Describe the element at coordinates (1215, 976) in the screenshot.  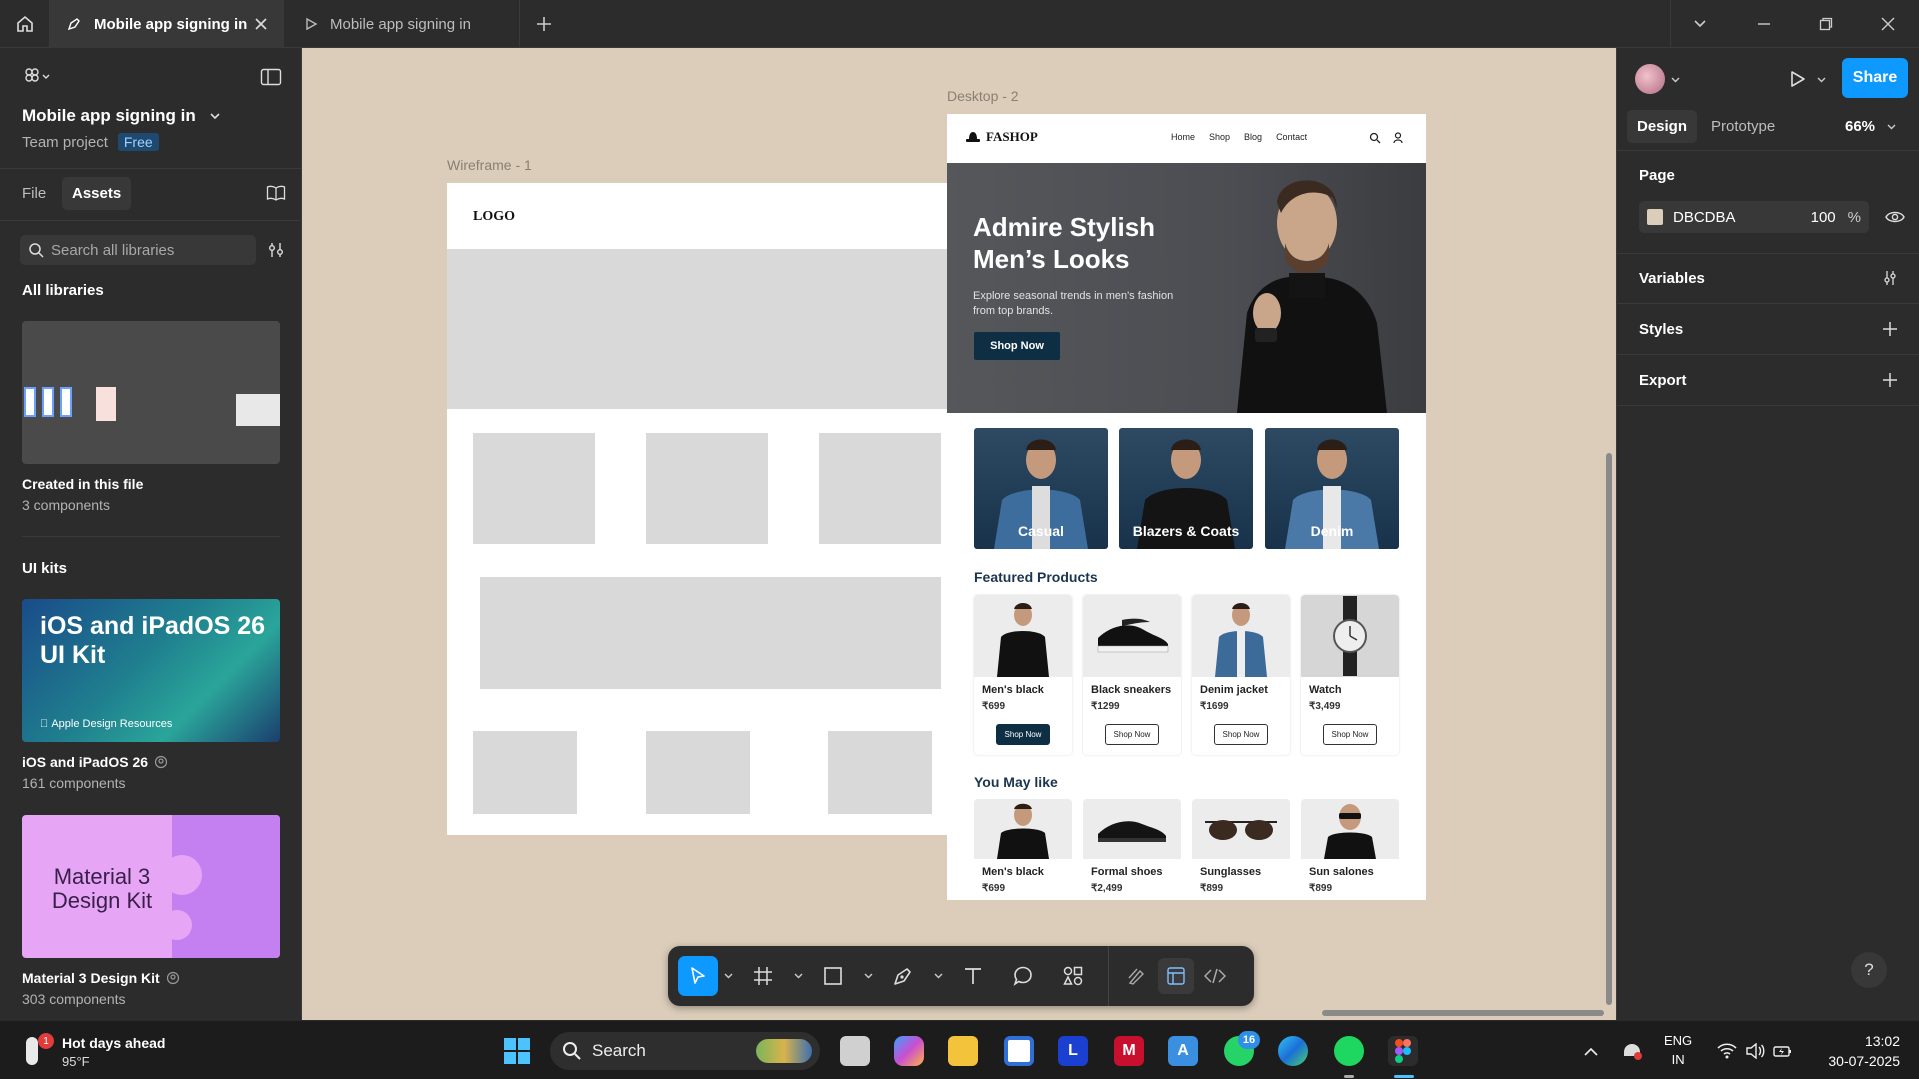
I see `dev-mode-code-icon` at that location.